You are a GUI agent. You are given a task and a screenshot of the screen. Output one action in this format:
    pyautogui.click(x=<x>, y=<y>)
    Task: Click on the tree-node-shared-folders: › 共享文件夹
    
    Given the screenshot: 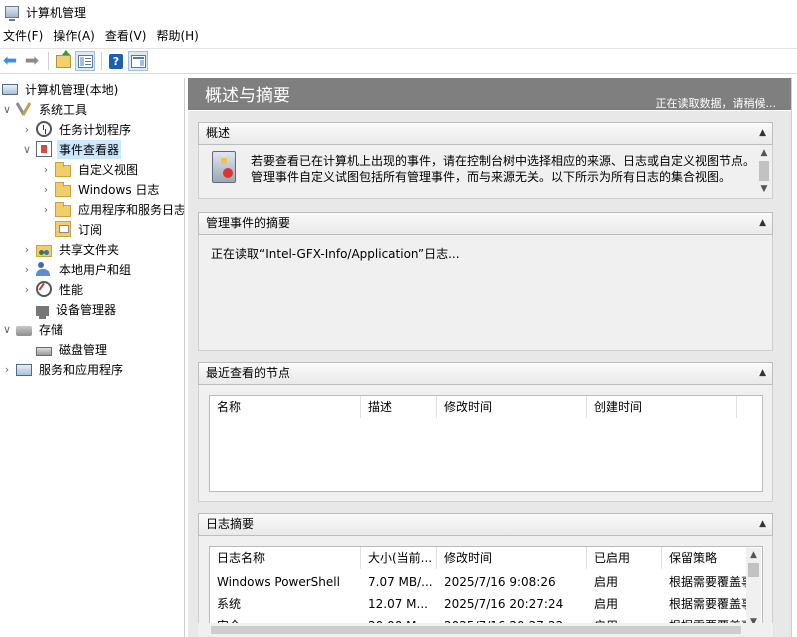 What is the action you would take?
    pyautogui.click(x=71, y=249)
    